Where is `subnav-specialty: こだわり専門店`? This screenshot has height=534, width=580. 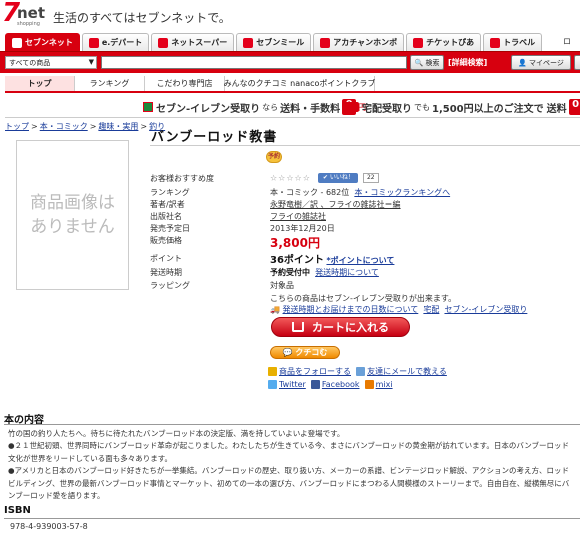
subnav-specialty: こだわり専門店 is located at coordinates (185, 83).